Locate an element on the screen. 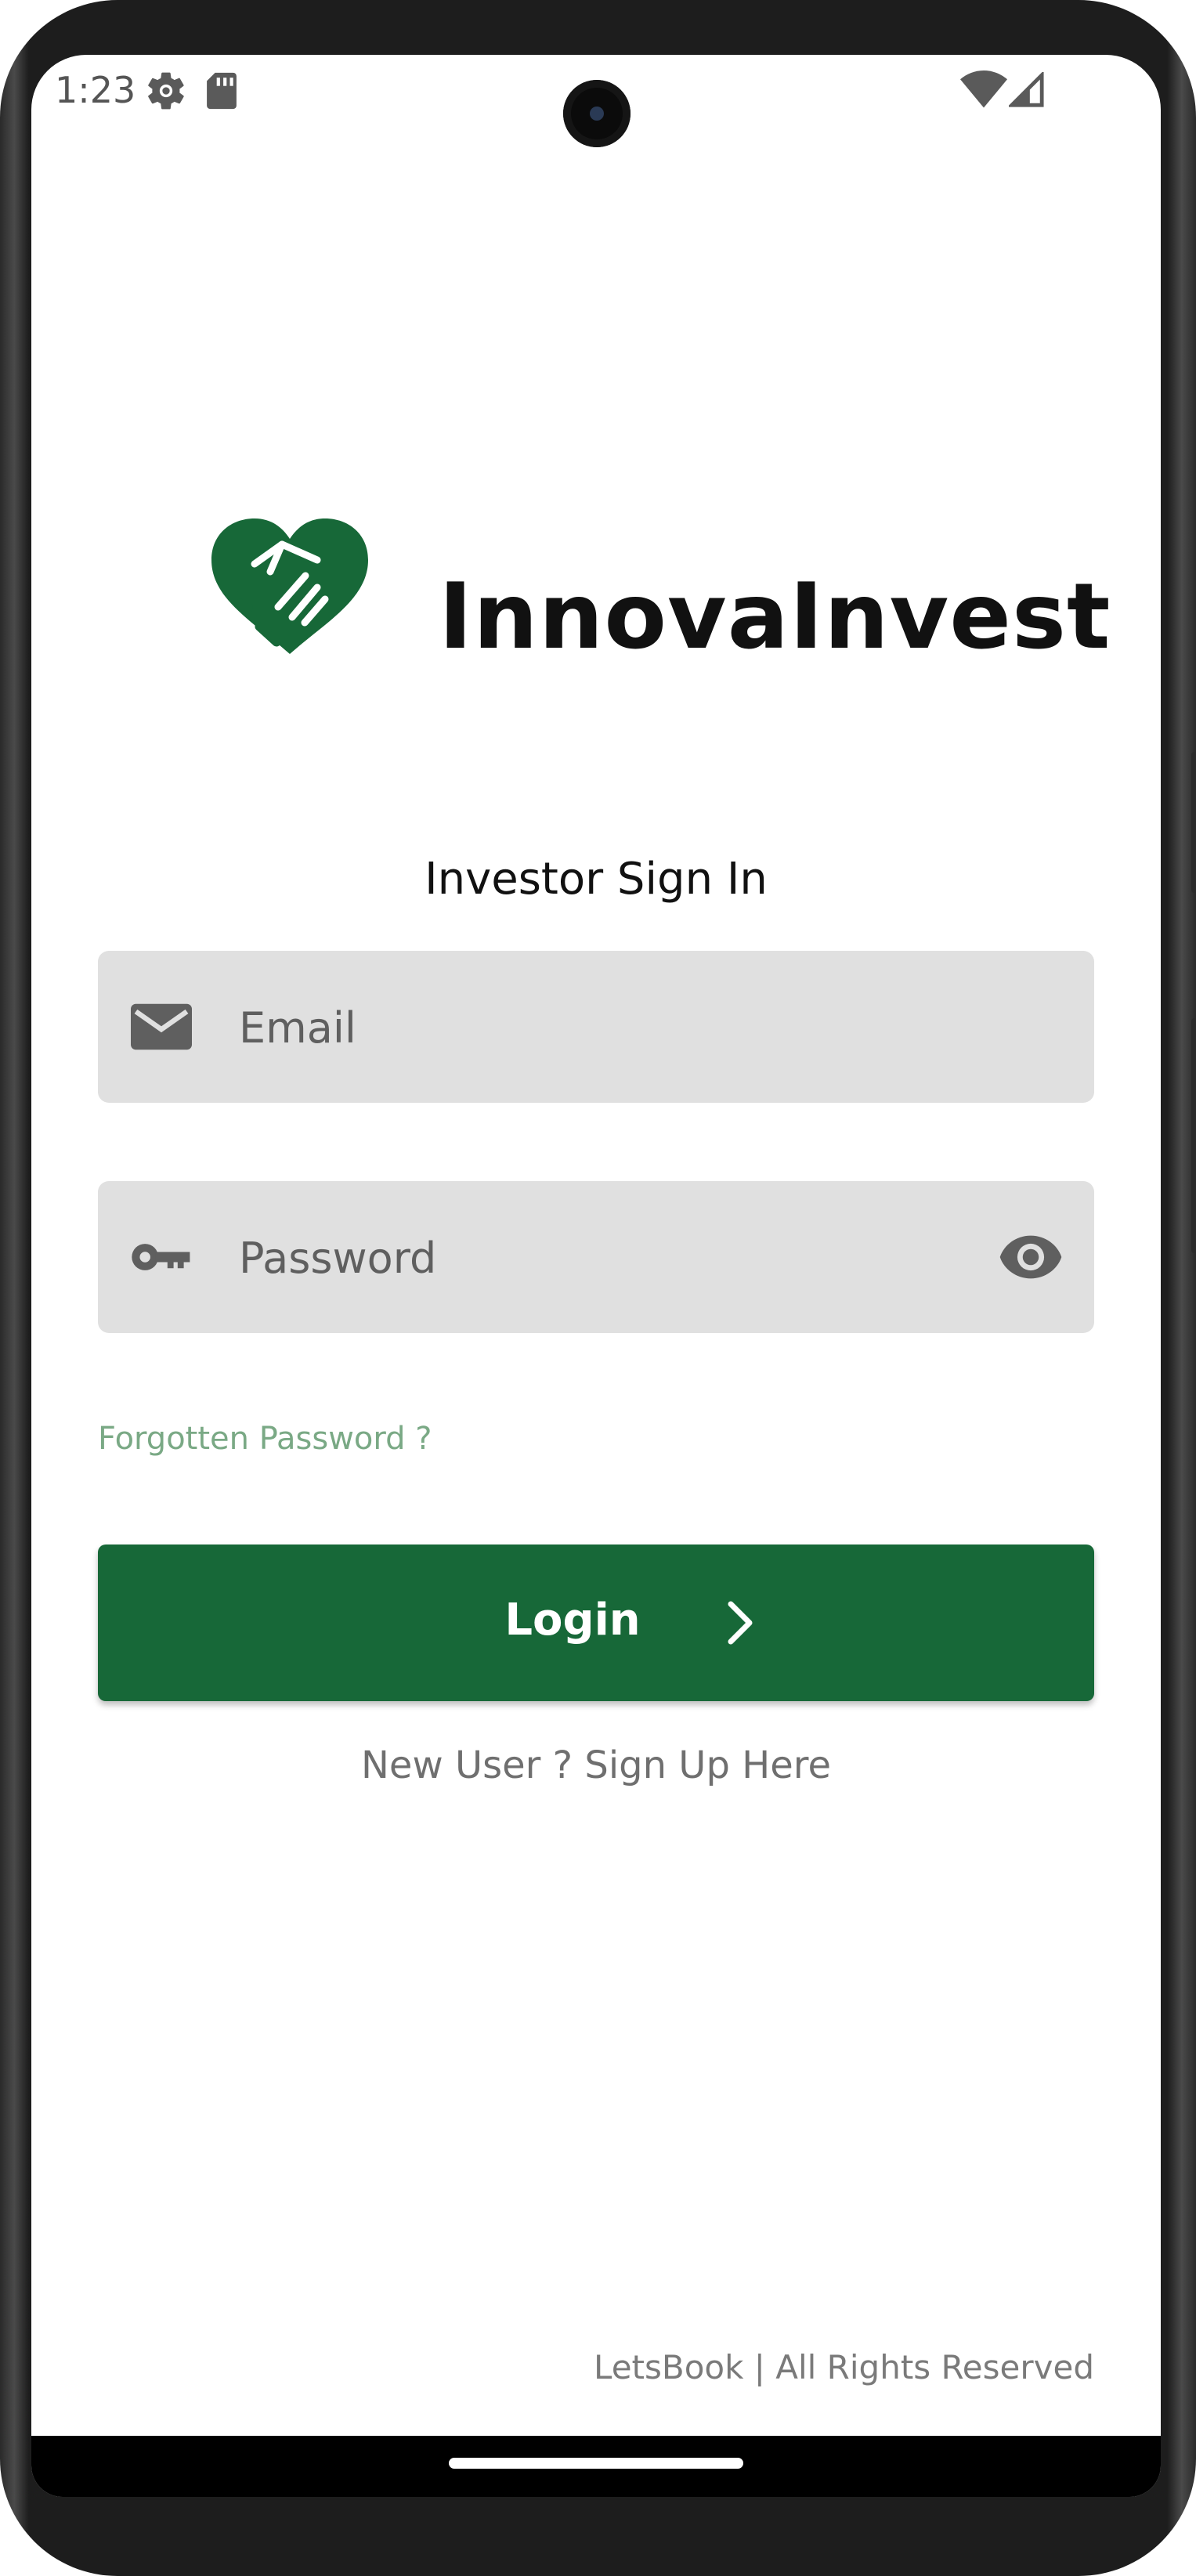  front-camera is located at coordinates (597, 113).